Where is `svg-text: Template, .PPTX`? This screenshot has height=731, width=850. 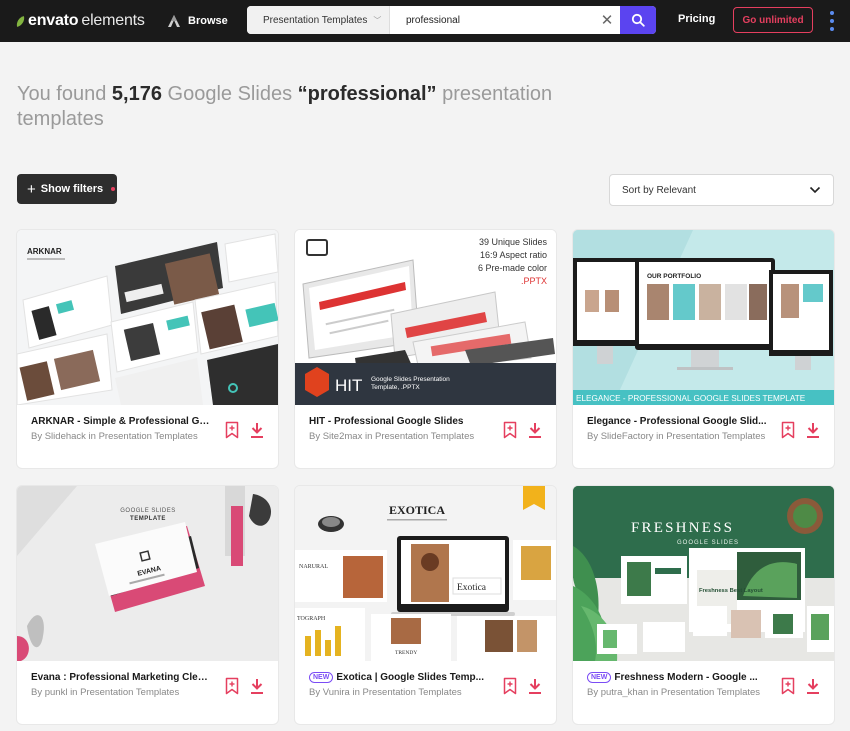
svg-text: Template, .PPTX is located at coordinates (395, 387).